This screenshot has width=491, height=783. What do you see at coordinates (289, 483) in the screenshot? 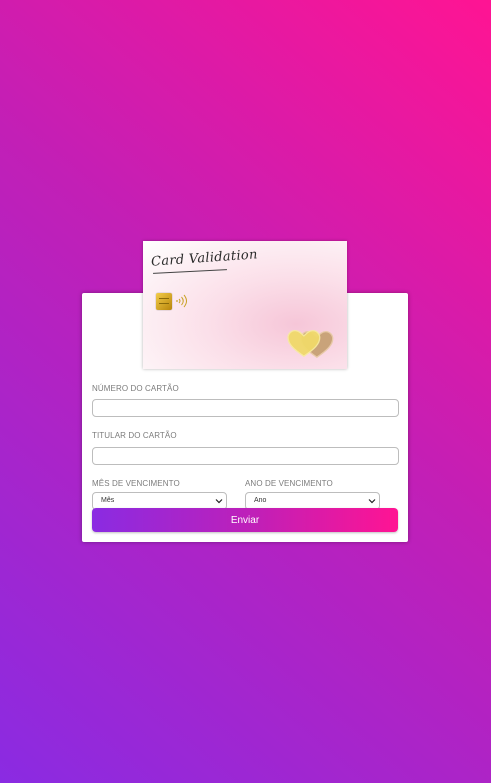
I see `expiry-year-label: ANO DE VENCIMENTO` at bounding box center [289, 483].